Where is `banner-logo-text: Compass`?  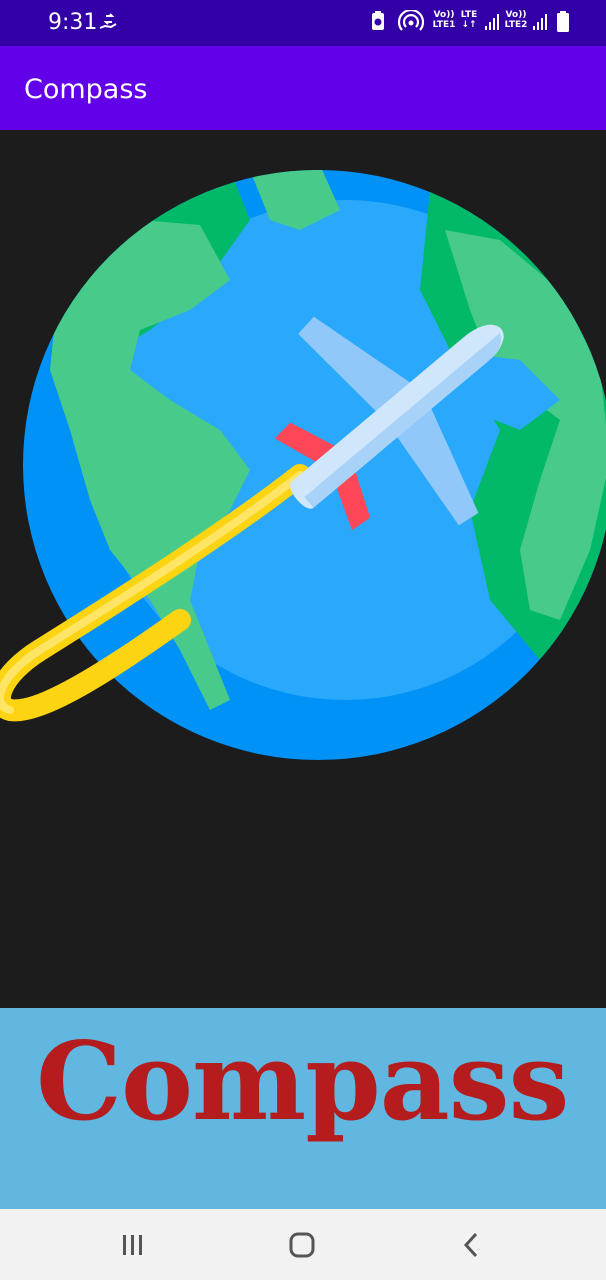
banner-logo-text: Compass is located at coordinates (302, 1082).